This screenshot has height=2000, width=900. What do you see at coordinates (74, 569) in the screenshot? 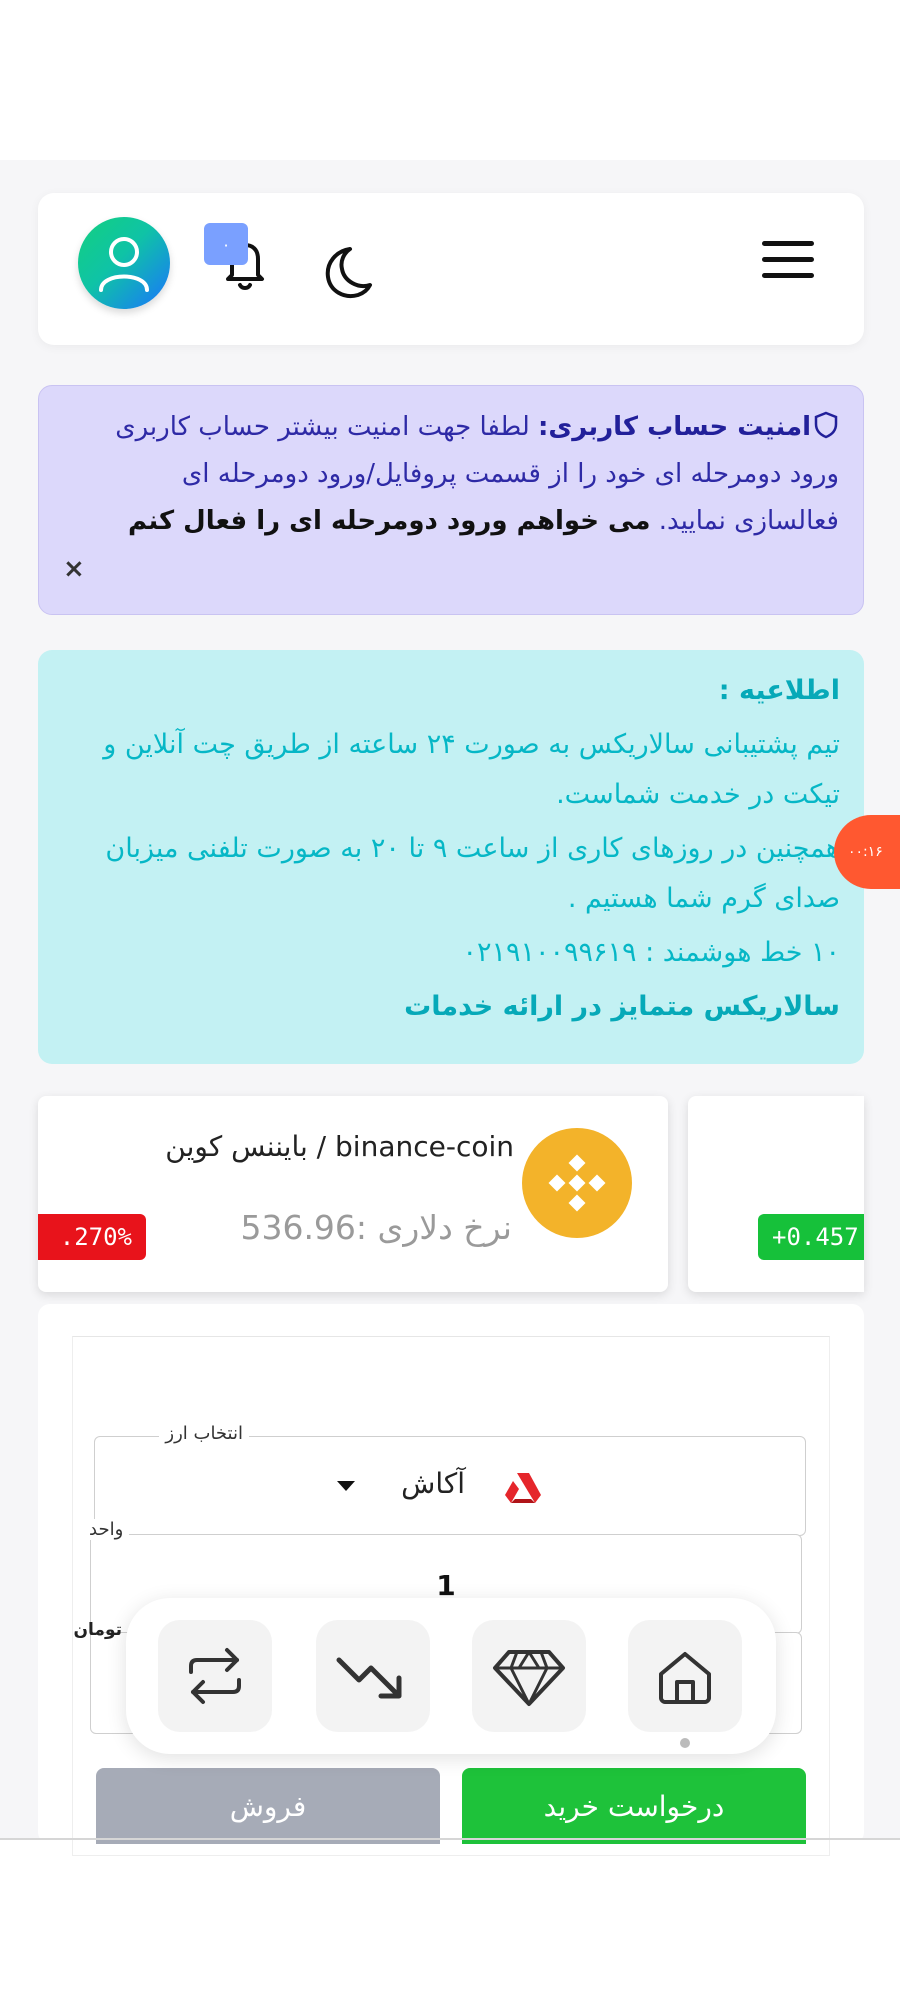
I see `close-alert-button: ×` at bounding box center [74, 569].